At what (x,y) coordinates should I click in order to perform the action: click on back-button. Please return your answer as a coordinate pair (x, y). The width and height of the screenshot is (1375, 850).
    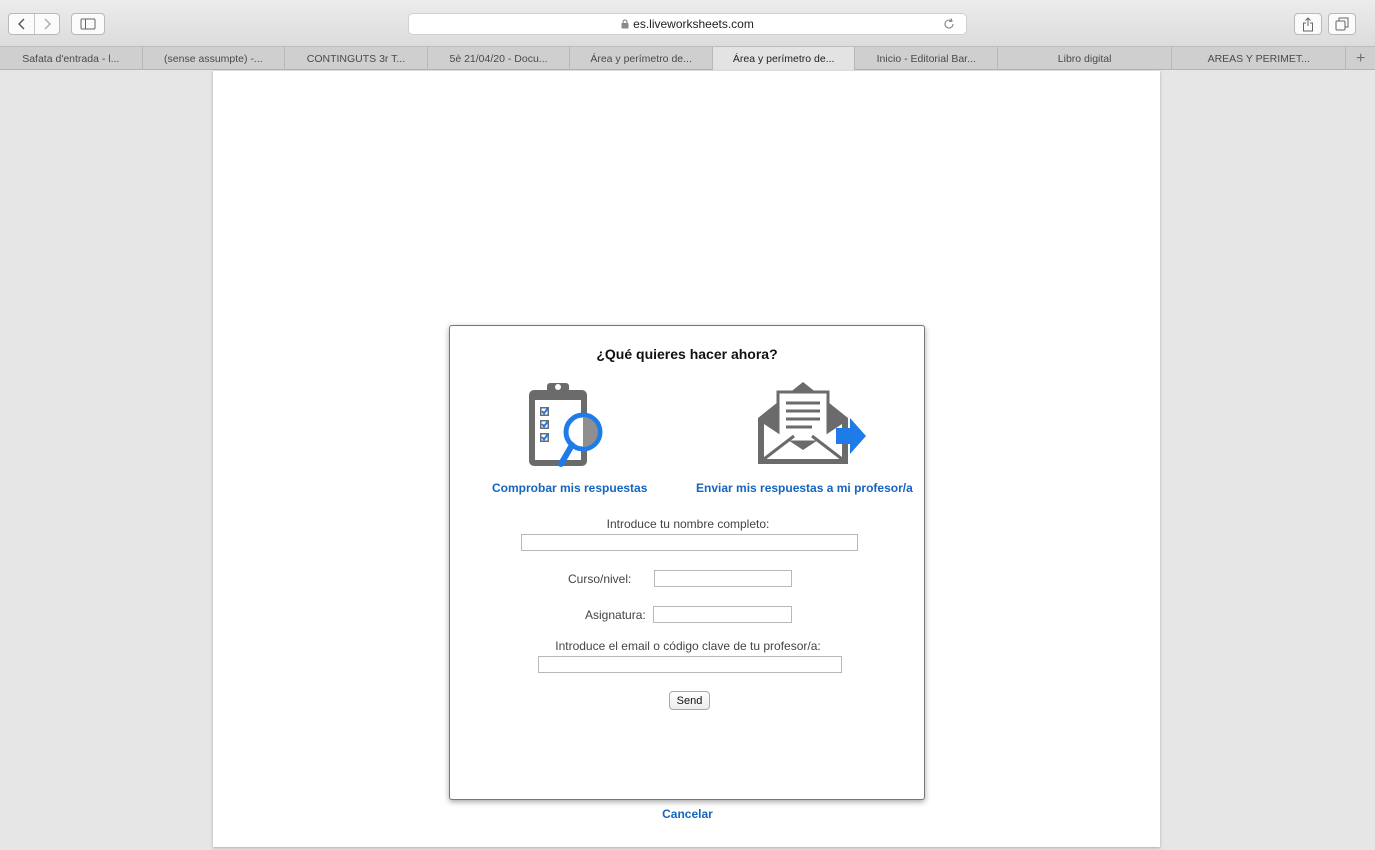
    Looking at the image, I should click on (21, 24).